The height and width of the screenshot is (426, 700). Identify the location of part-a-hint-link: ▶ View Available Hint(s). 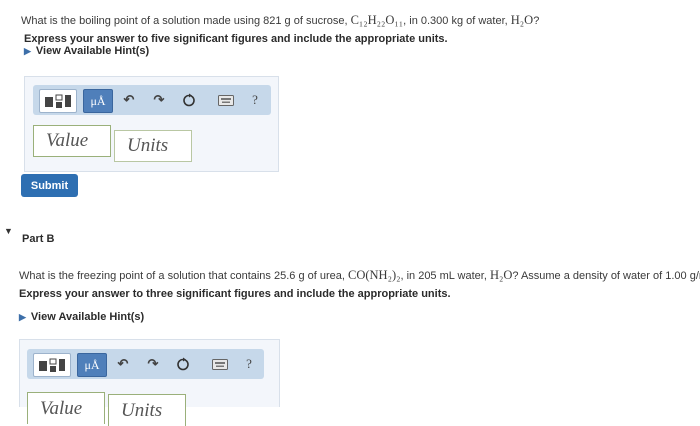
(86, 51).